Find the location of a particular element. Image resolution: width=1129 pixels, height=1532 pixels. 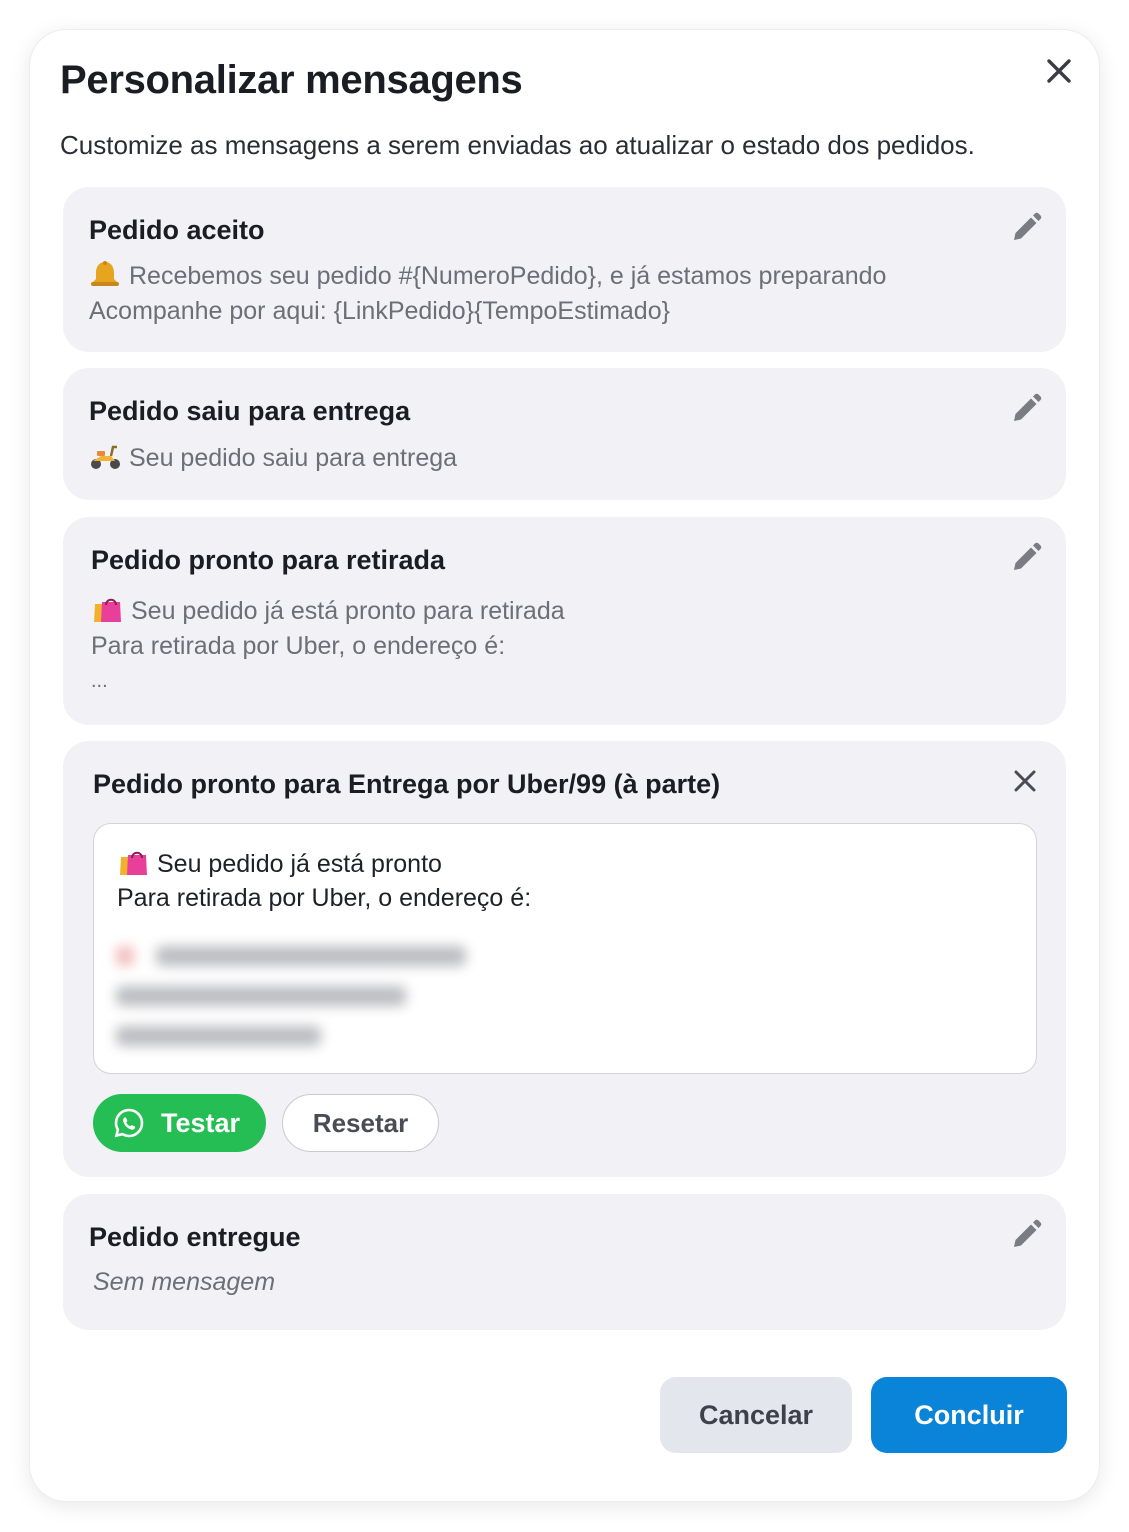

close-editor-button is located at coordinates (1025, 781).